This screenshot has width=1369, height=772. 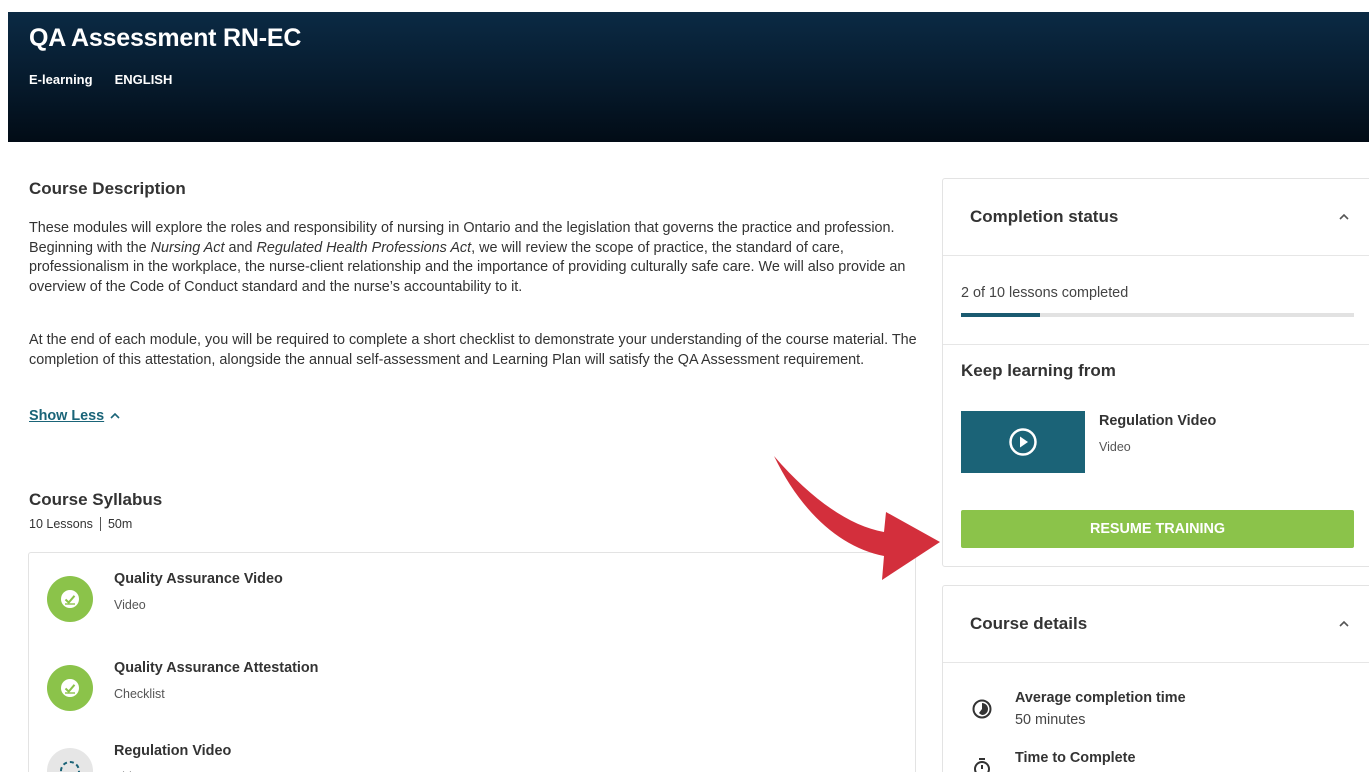 What do you see at coordinates (1157, 529) in the screenshot?
I see `resume-training-button: RESUME TRAINING` at bounding box center [1157, 529].